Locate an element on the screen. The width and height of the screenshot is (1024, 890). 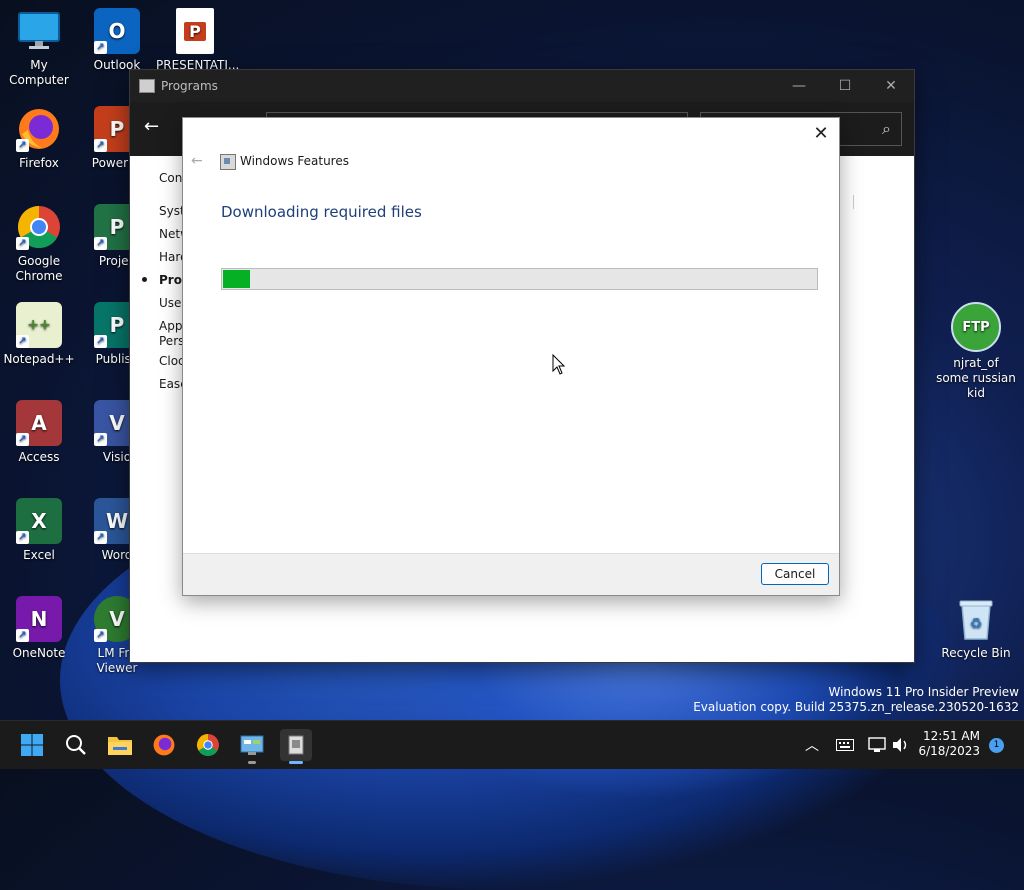
start-button is located at coordinates (32, 745).